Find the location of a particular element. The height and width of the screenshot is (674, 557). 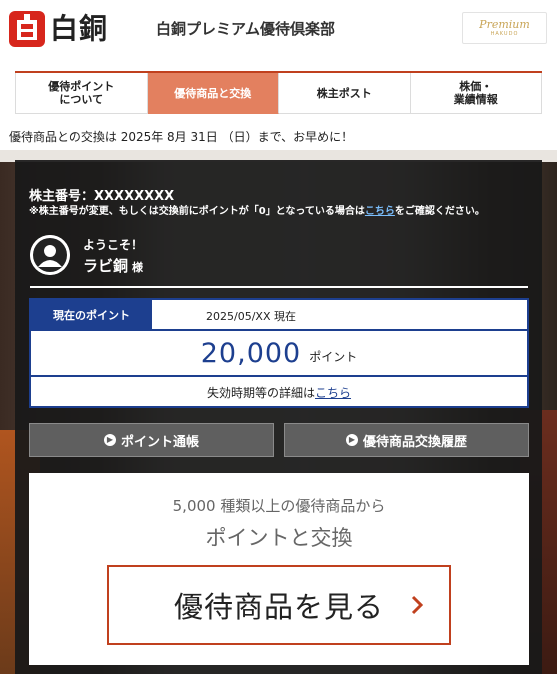

points-unit: ポイント is located at coordinates (333, 356).